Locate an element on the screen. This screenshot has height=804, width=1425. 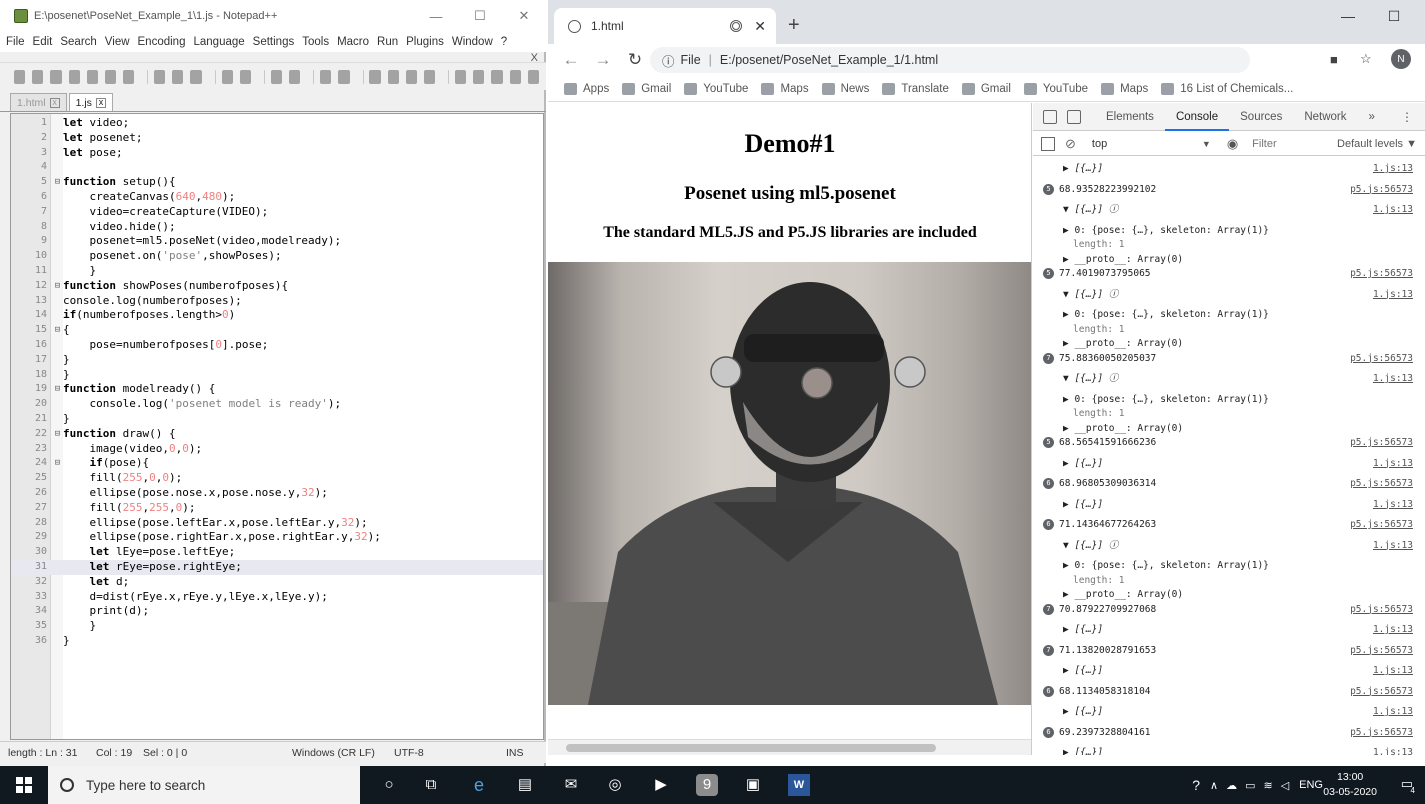
code-line: 32 let d; is located at coordinates (277, 582).